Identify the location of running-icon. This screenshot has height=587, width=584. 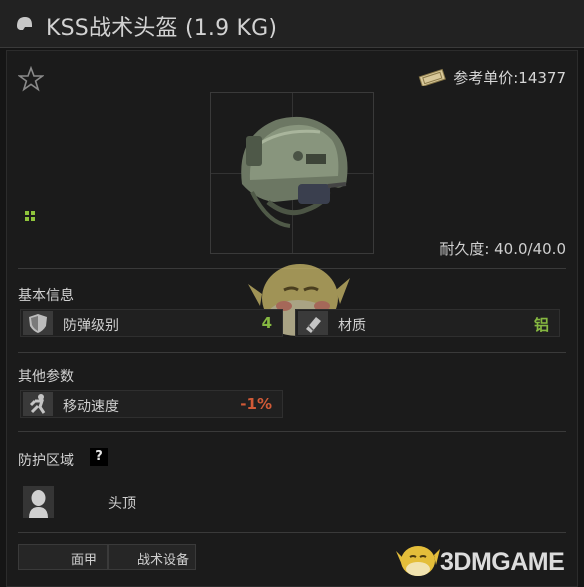
(38, 404).